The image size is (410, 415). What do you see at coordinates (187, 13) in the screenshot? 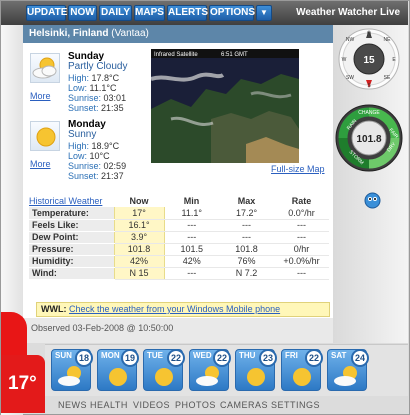
I see `alerts-button: ALERTS` at bounding box center [187, 13].